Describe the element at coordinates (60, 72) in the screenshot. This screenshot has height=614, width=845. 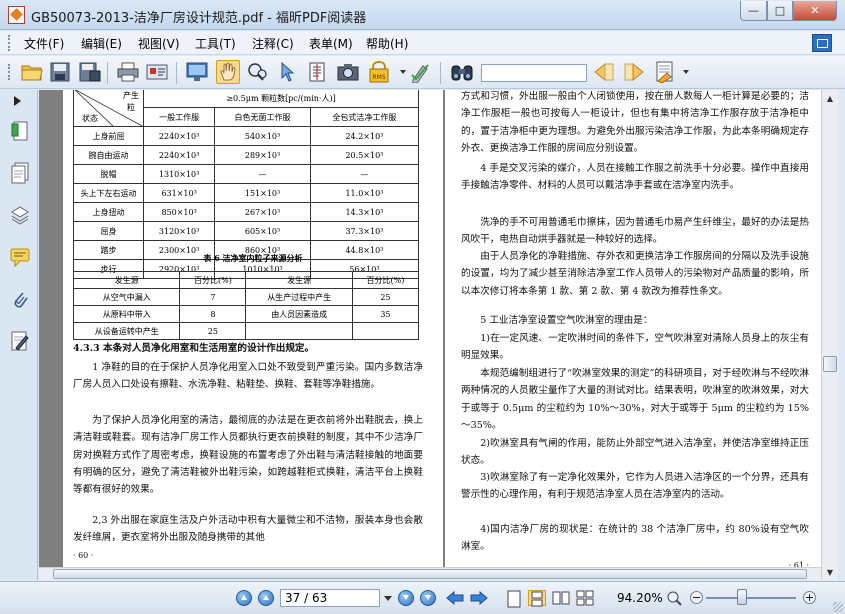
I see `save-icon` at that location.